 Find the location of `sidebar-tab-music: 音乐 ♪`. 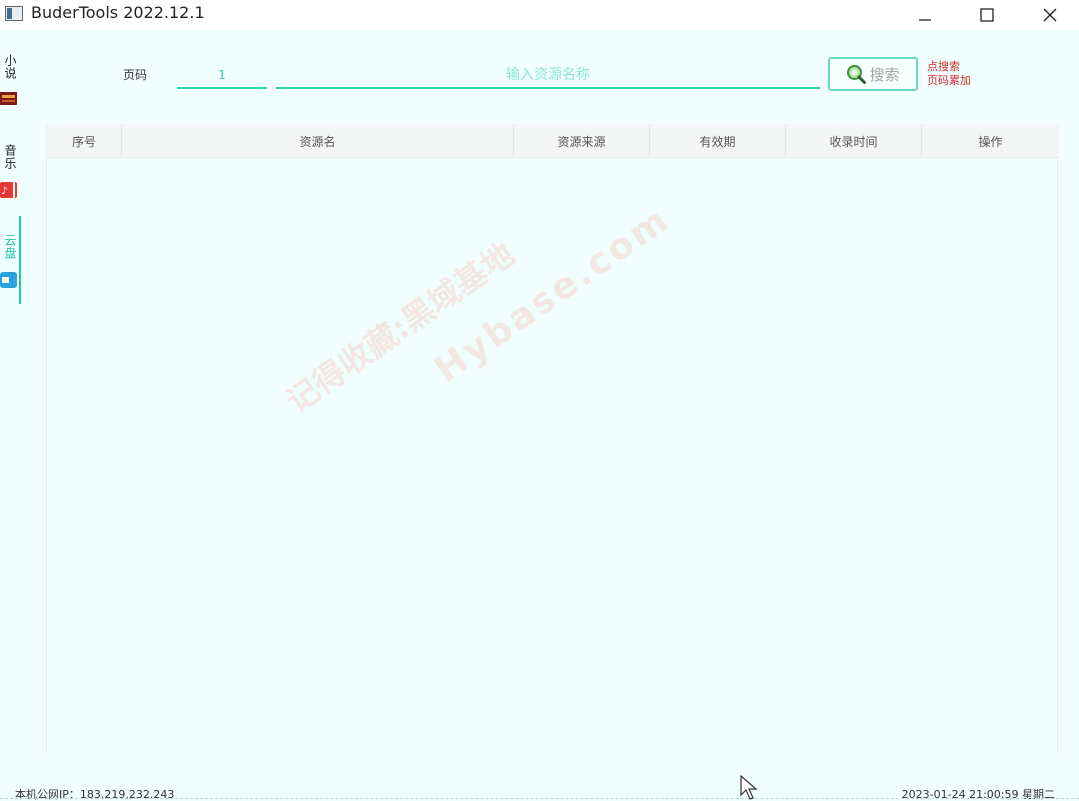

sidebar-tab-music: 音乐 ♪ is located at coordinates (11, 171).